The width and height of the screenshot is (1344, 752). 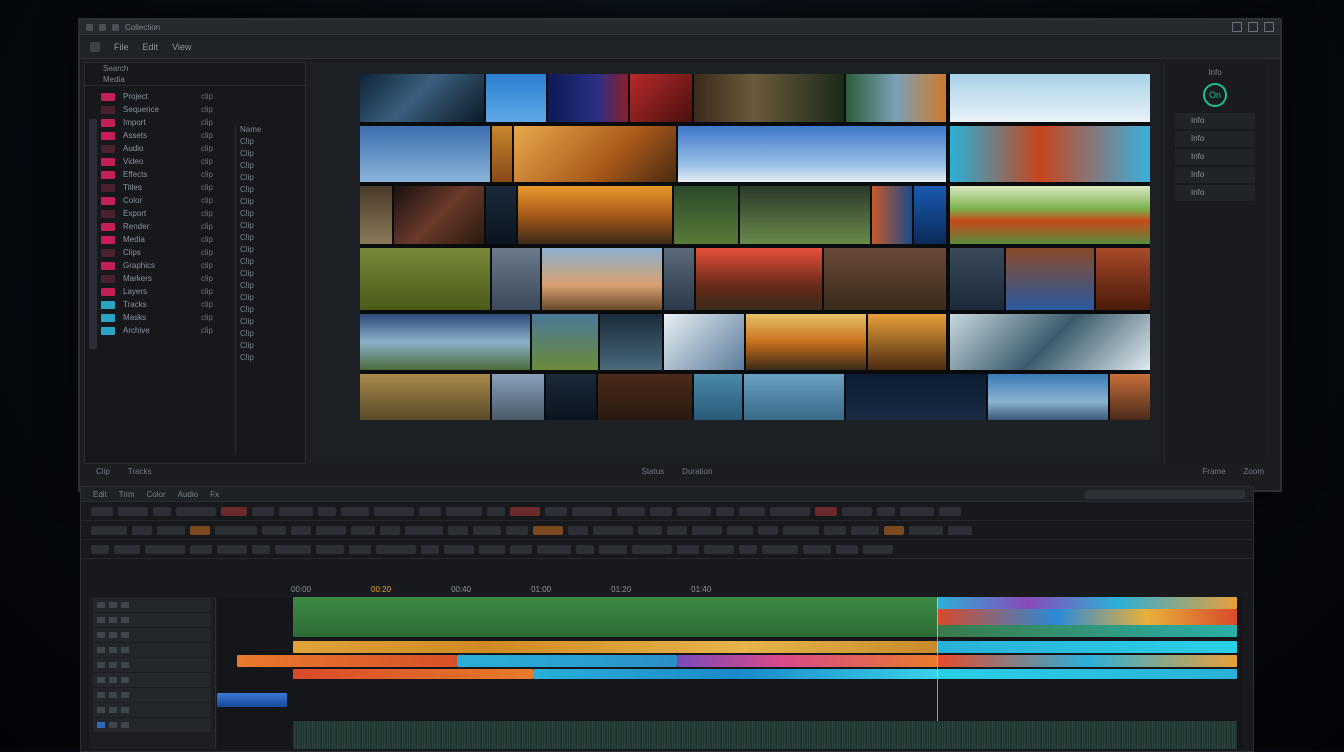 What do you see at coordinates (181, 47) in the screenshot?
I see `menu-view: View` at bounding box center [181, 47].